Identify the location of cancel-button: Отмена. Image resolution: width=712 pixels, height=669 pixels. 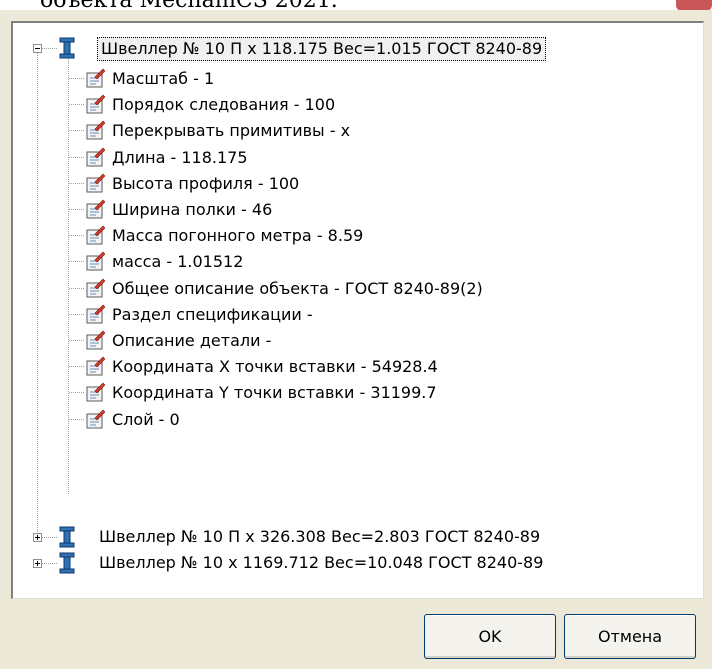
(630, 636).